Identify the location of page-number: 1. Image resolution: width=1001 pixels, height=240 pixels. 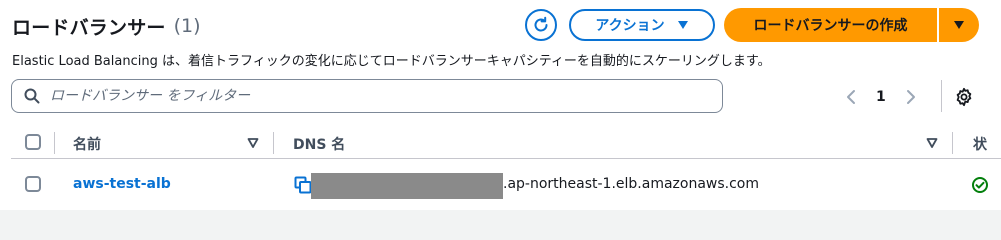
(881, 97).